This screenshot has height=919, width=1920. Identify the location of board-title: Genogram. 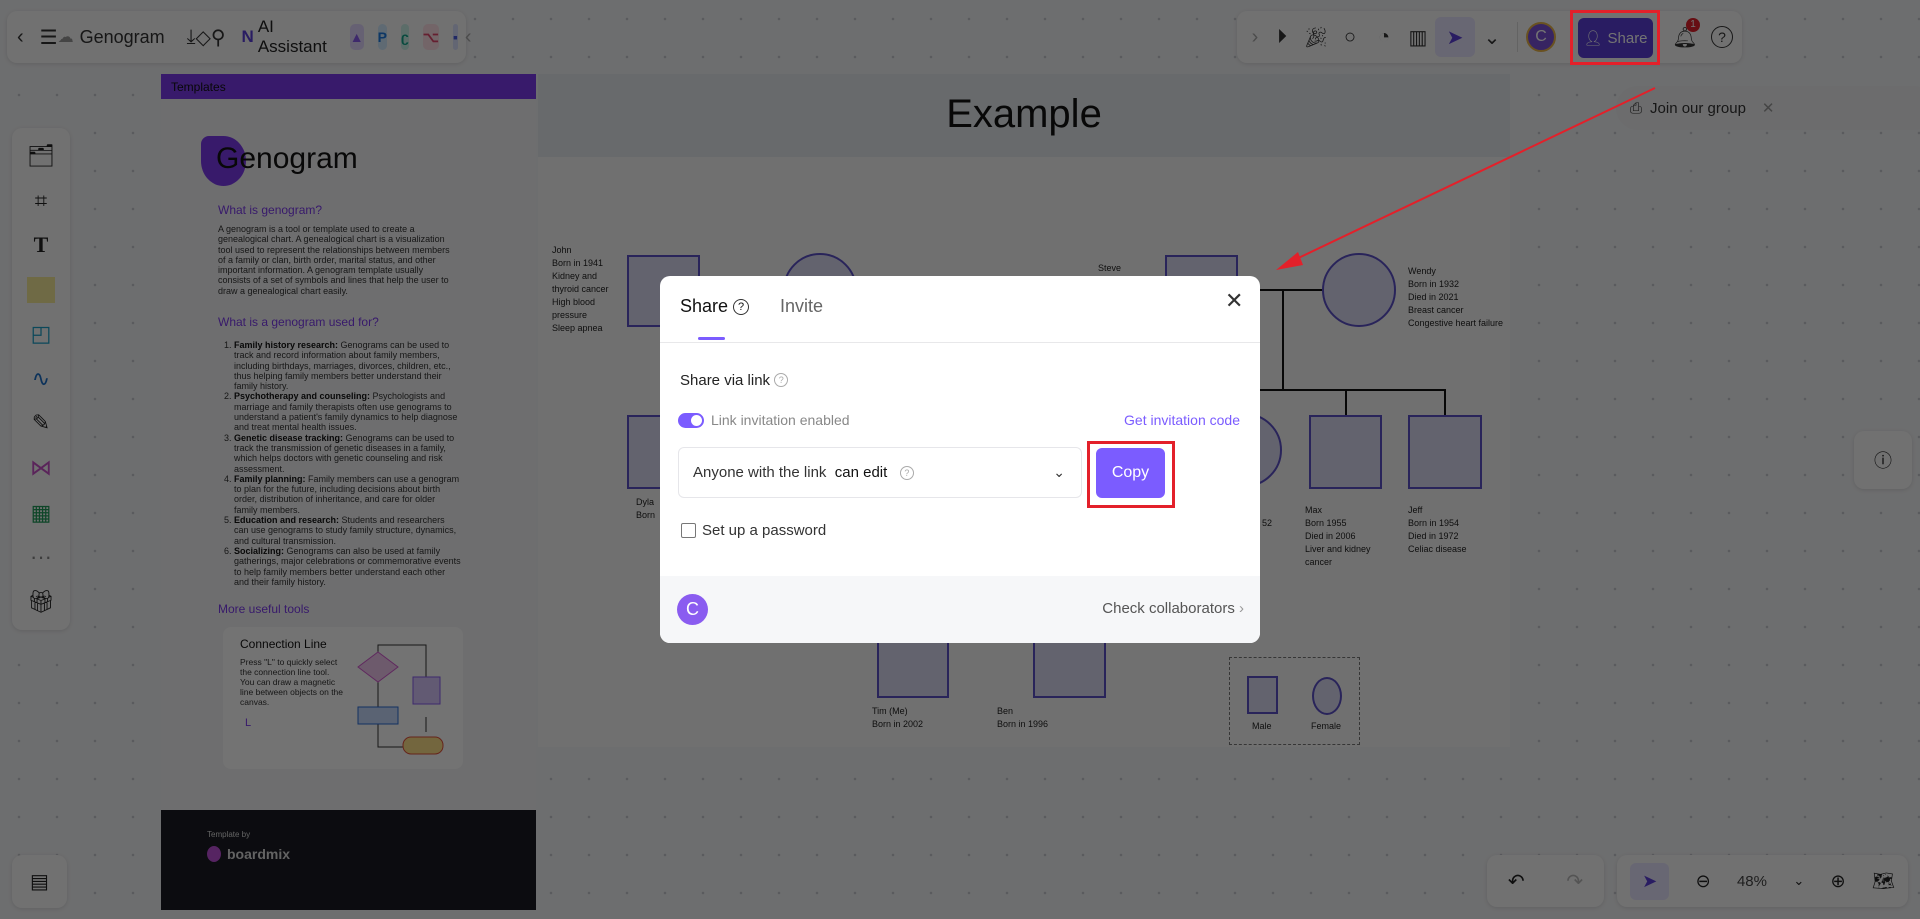
(122, 37).